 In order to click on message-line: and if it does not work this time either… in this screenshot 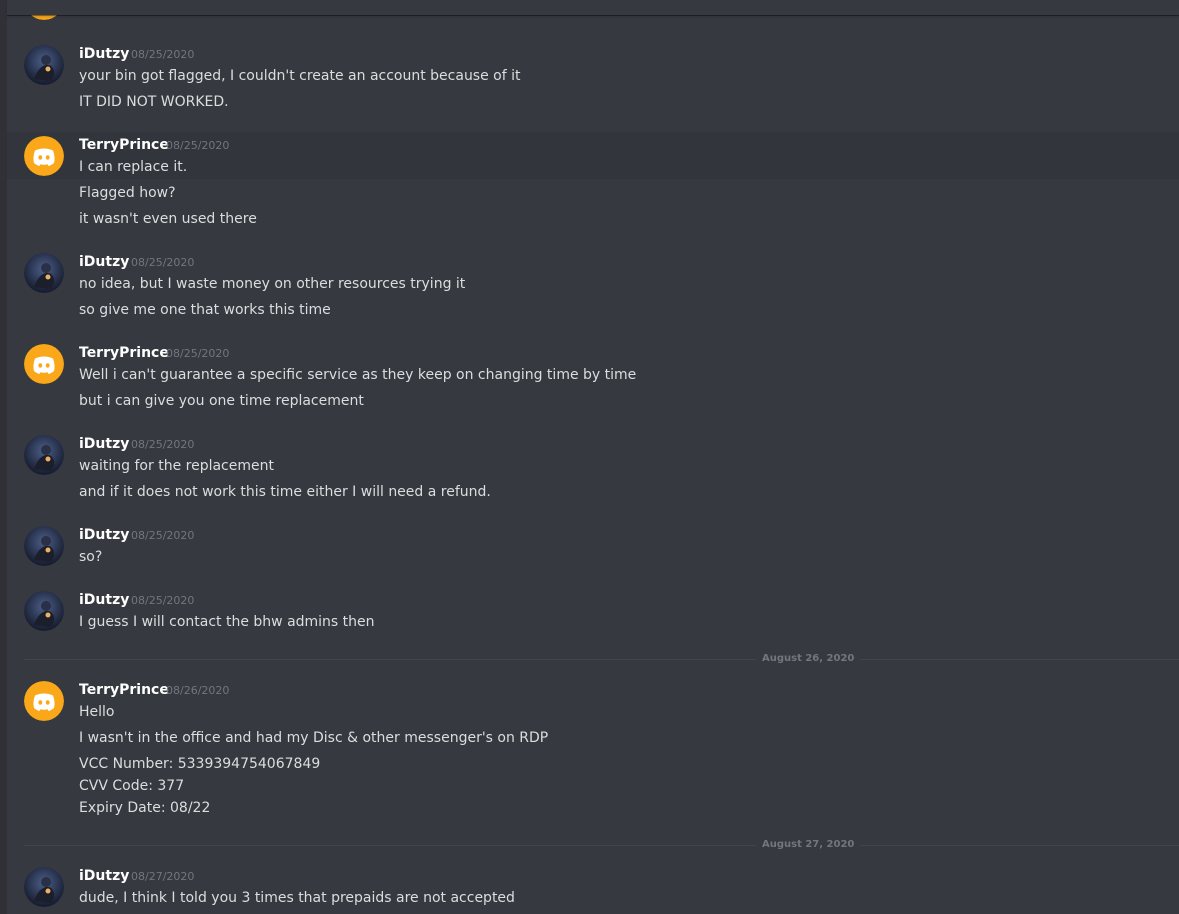, I will do `click(285, 492)`.